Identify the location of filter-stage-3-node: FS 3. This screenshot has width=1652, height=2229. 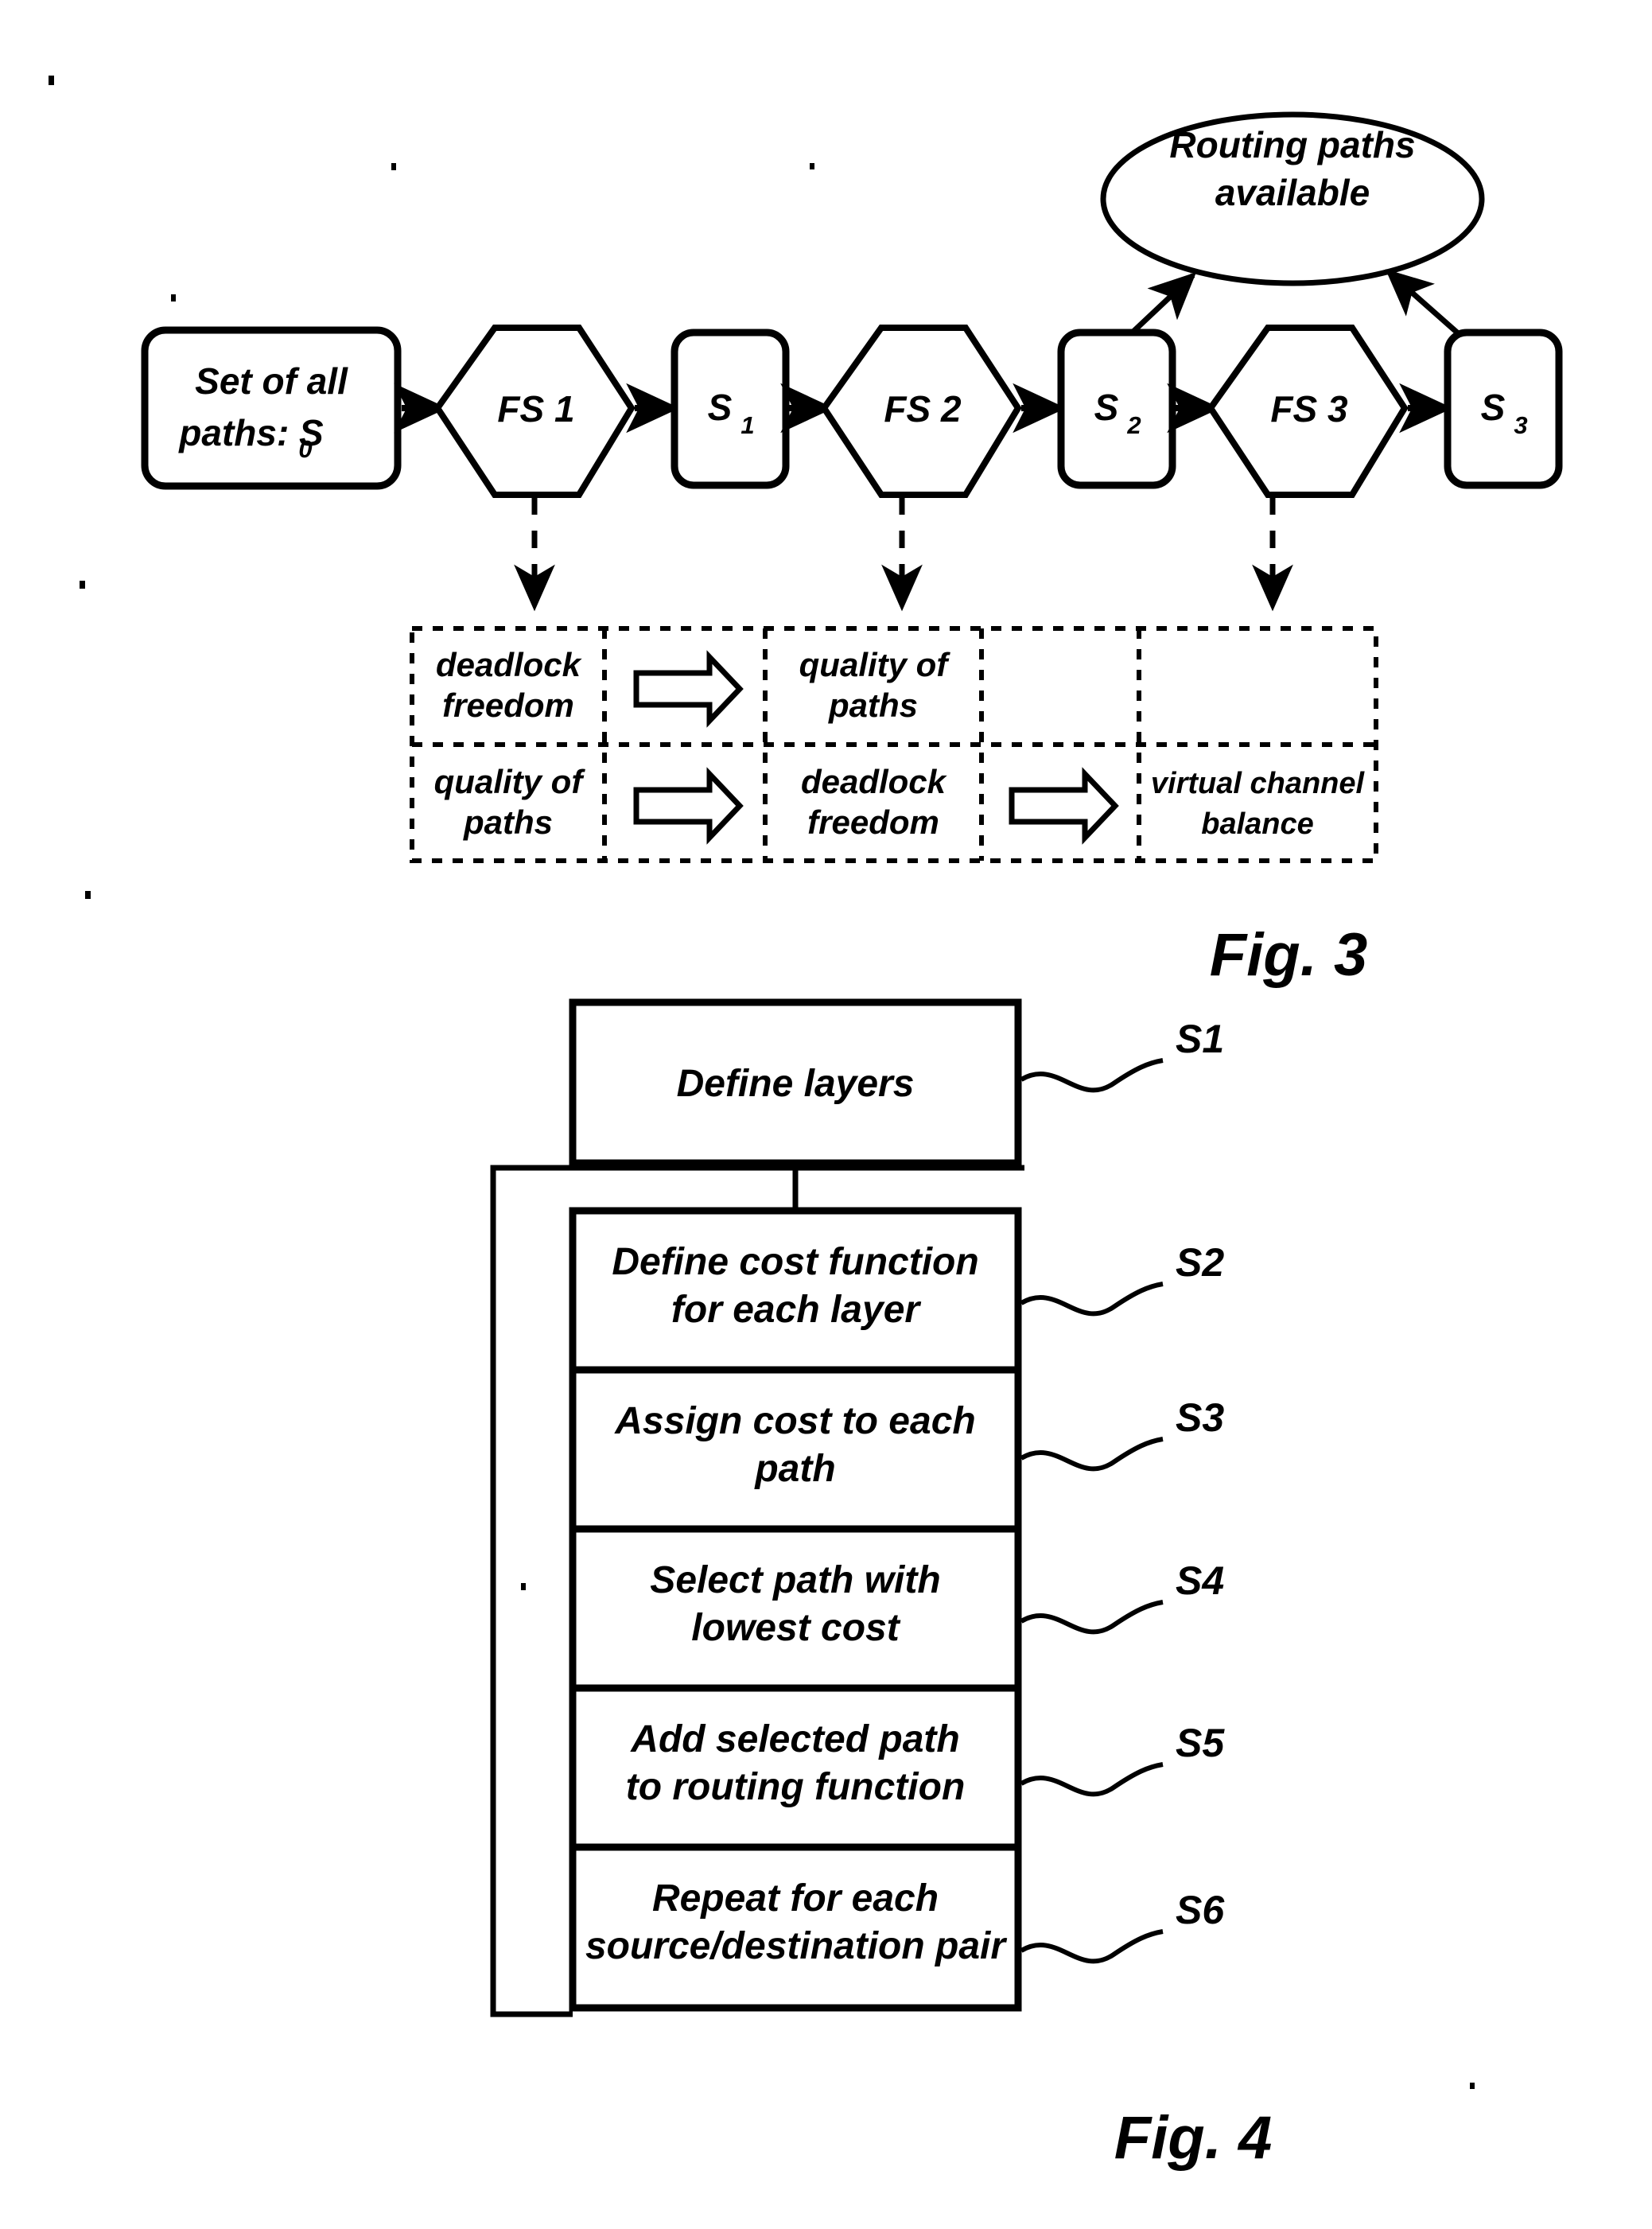
(1308, 411).